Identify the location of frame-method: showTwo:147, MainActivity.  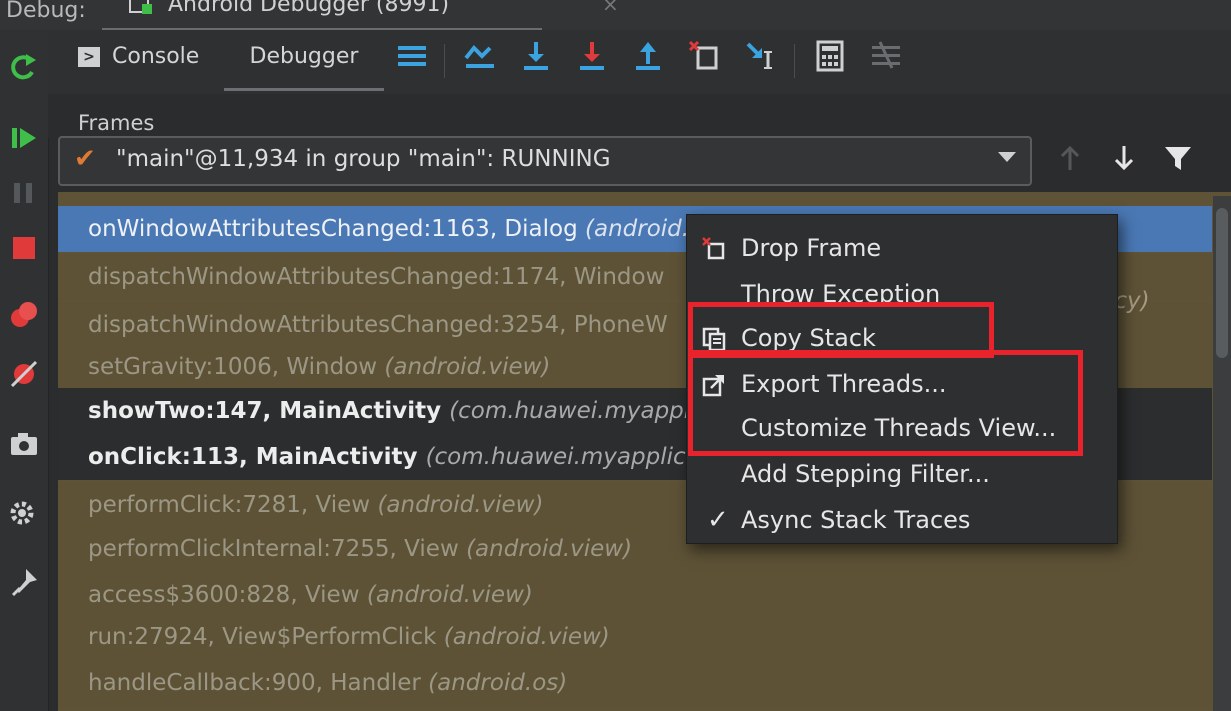
(265, 411).